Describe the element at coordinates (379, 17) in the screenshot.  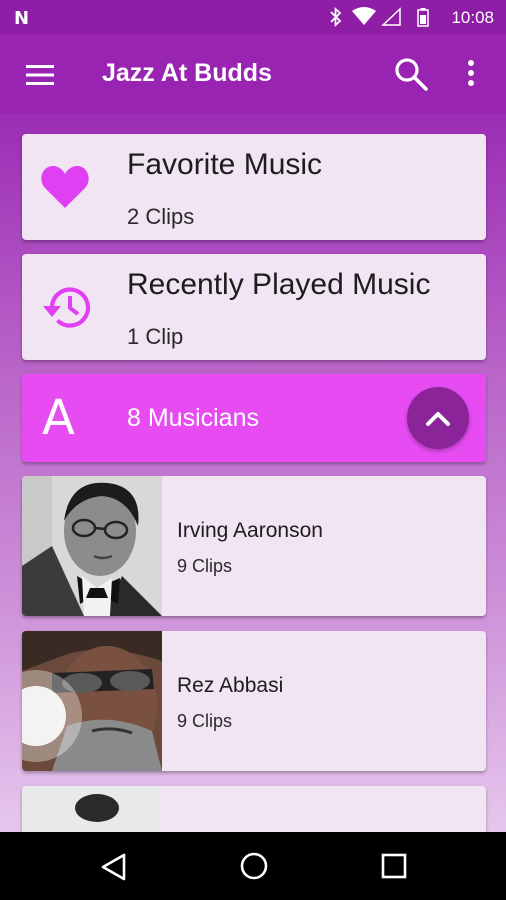
I see `status-icons` at that location.